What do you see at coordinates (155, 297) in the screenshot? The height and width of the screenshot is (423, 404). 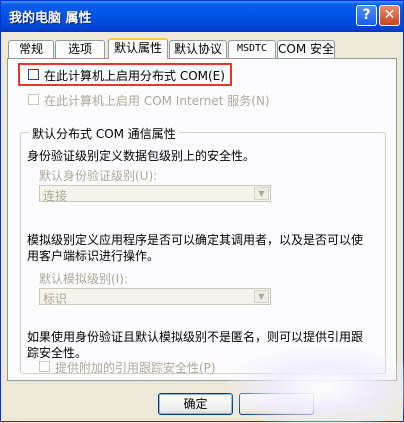 I see `impersonation-level-select: 标识 ▼` at bounding box center [155, 297].